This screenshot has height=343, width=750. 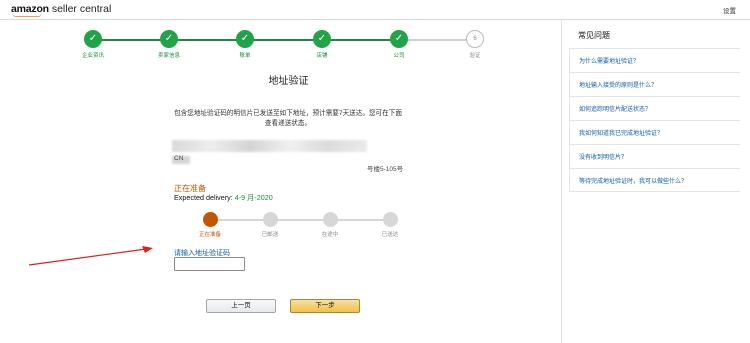 I want to click on step-1: ✓ 企业资讯, so click(x=93, y=44).